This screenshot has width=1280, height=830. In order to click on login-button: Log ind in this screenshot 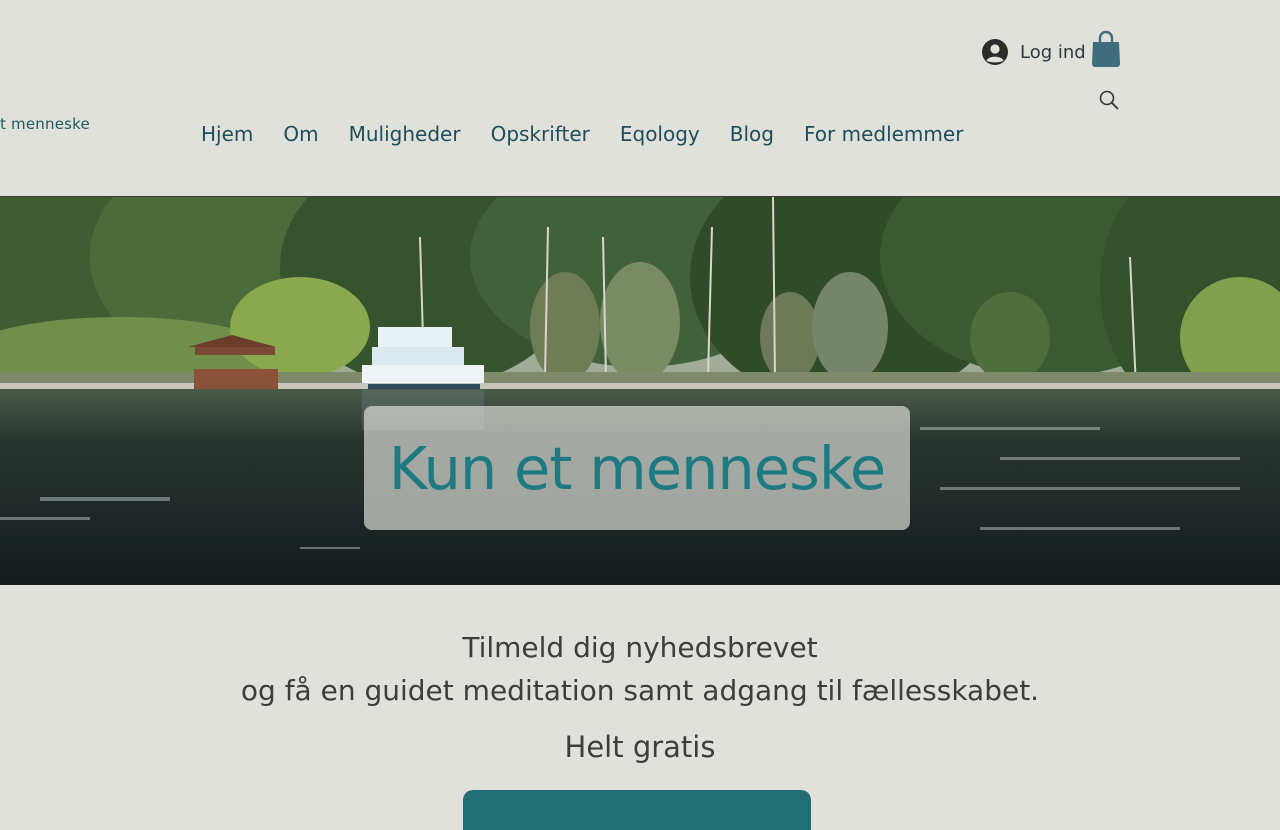, I will do `click(1034, 52)`.